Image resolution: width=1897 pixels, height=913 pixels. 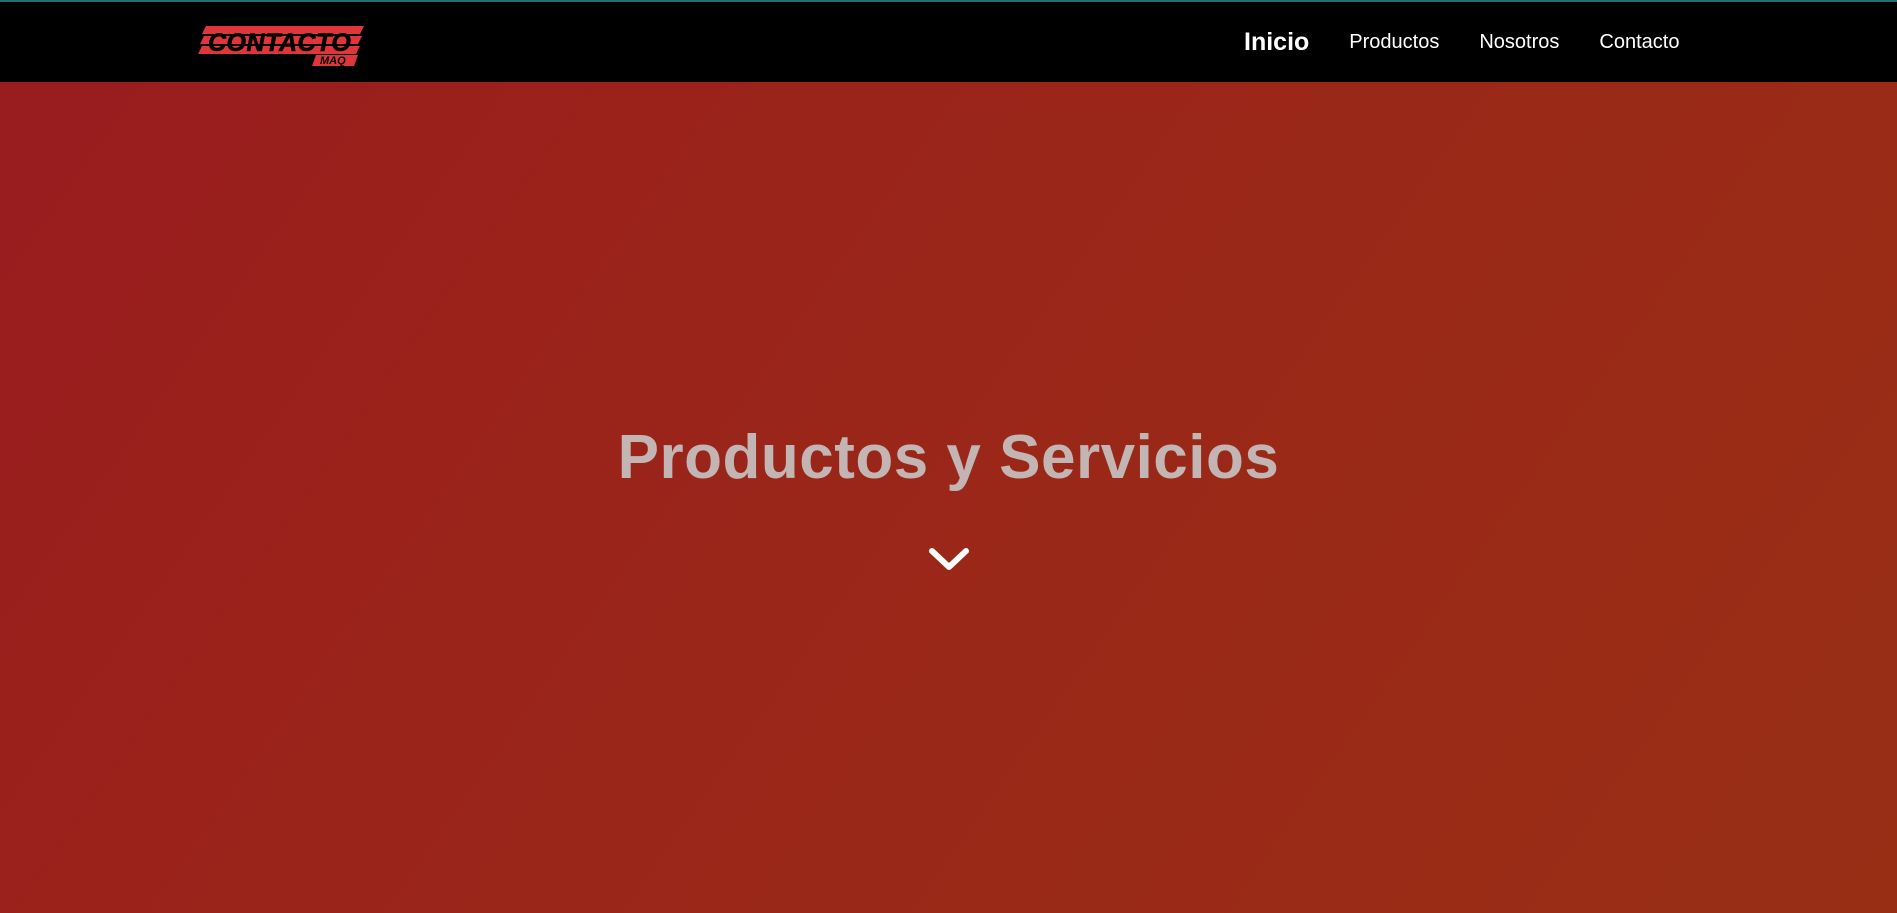 What do you see at coordinates (333, 61) in the screenshot?
I see `logo-subtext: MAQ` at bounding box center [333, 61].